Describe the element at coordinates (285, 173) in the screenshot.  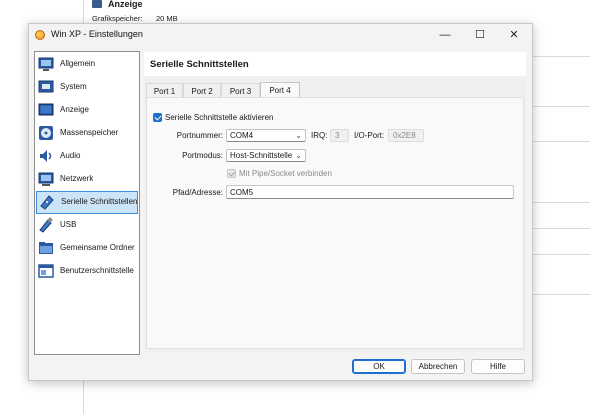
I see `pipe-socket-label: Mit Pipe/Socket verbinden` at that location.